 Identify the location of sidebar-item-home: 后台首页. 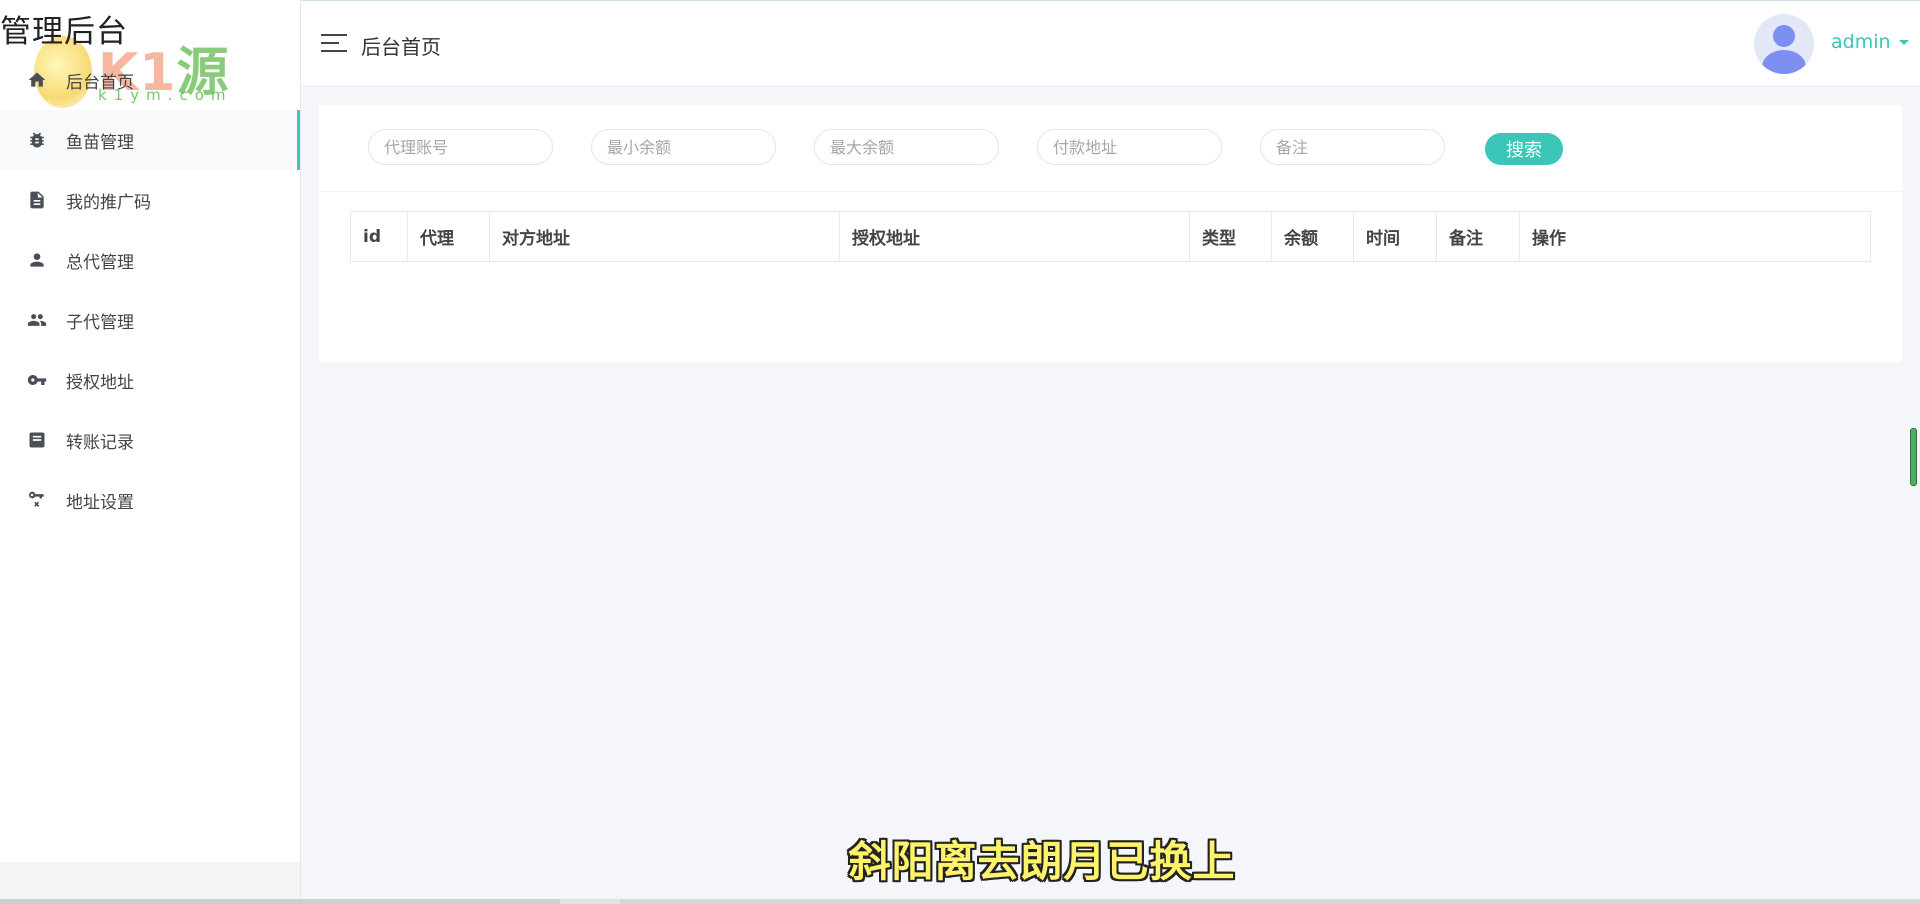
(150, 80).